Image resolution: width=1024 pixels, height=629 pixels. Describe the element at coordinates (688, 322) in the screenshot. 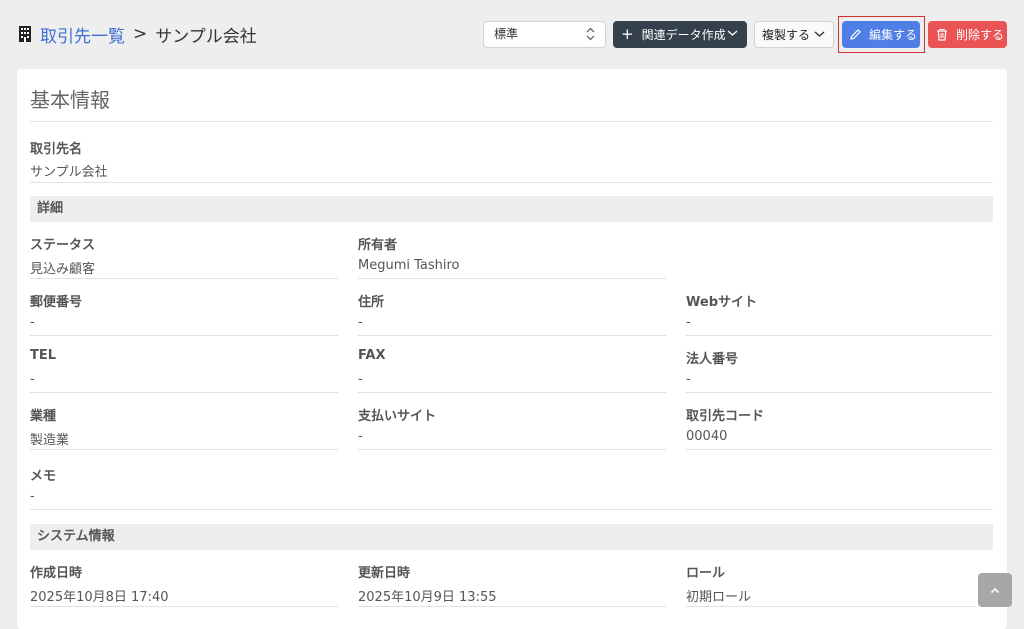

I see `website-value: -` at that location.